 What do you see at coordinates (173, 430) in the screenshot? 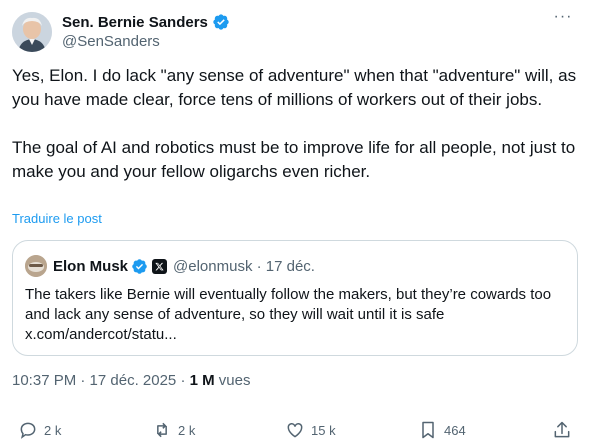
I see `repost-button: 2 k` at bounding box center [173, 430].